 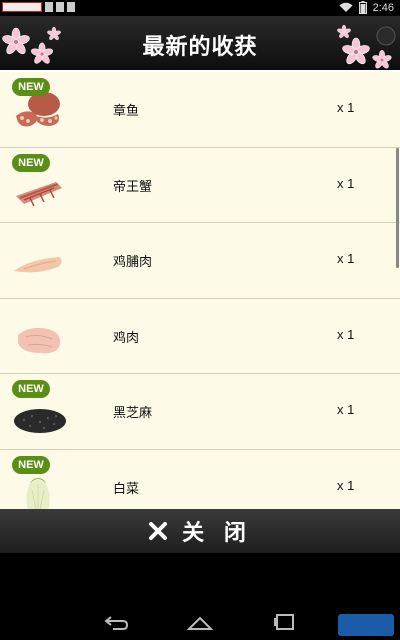 I want to click on sakura-decoration-icon, so click(x=366, y=46).